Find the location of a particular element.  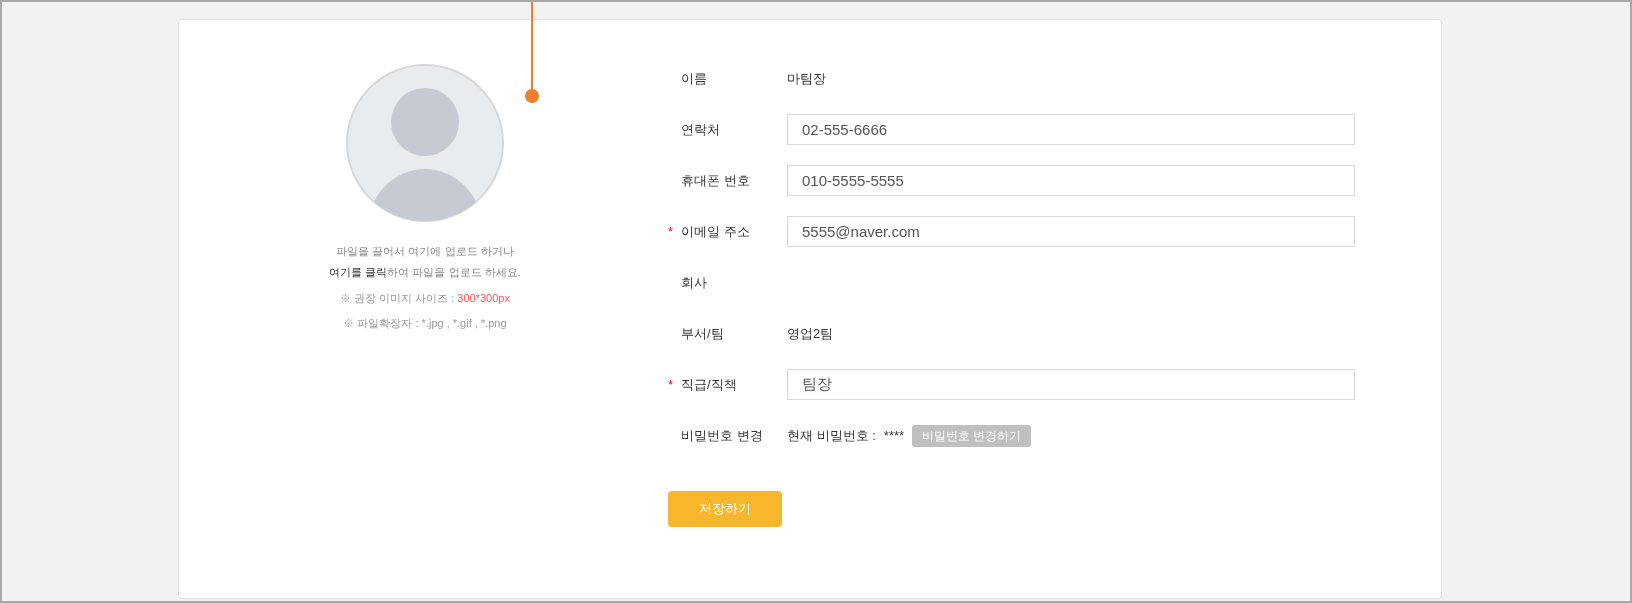

field-label: 회사 is located at coordinates (694, 282).